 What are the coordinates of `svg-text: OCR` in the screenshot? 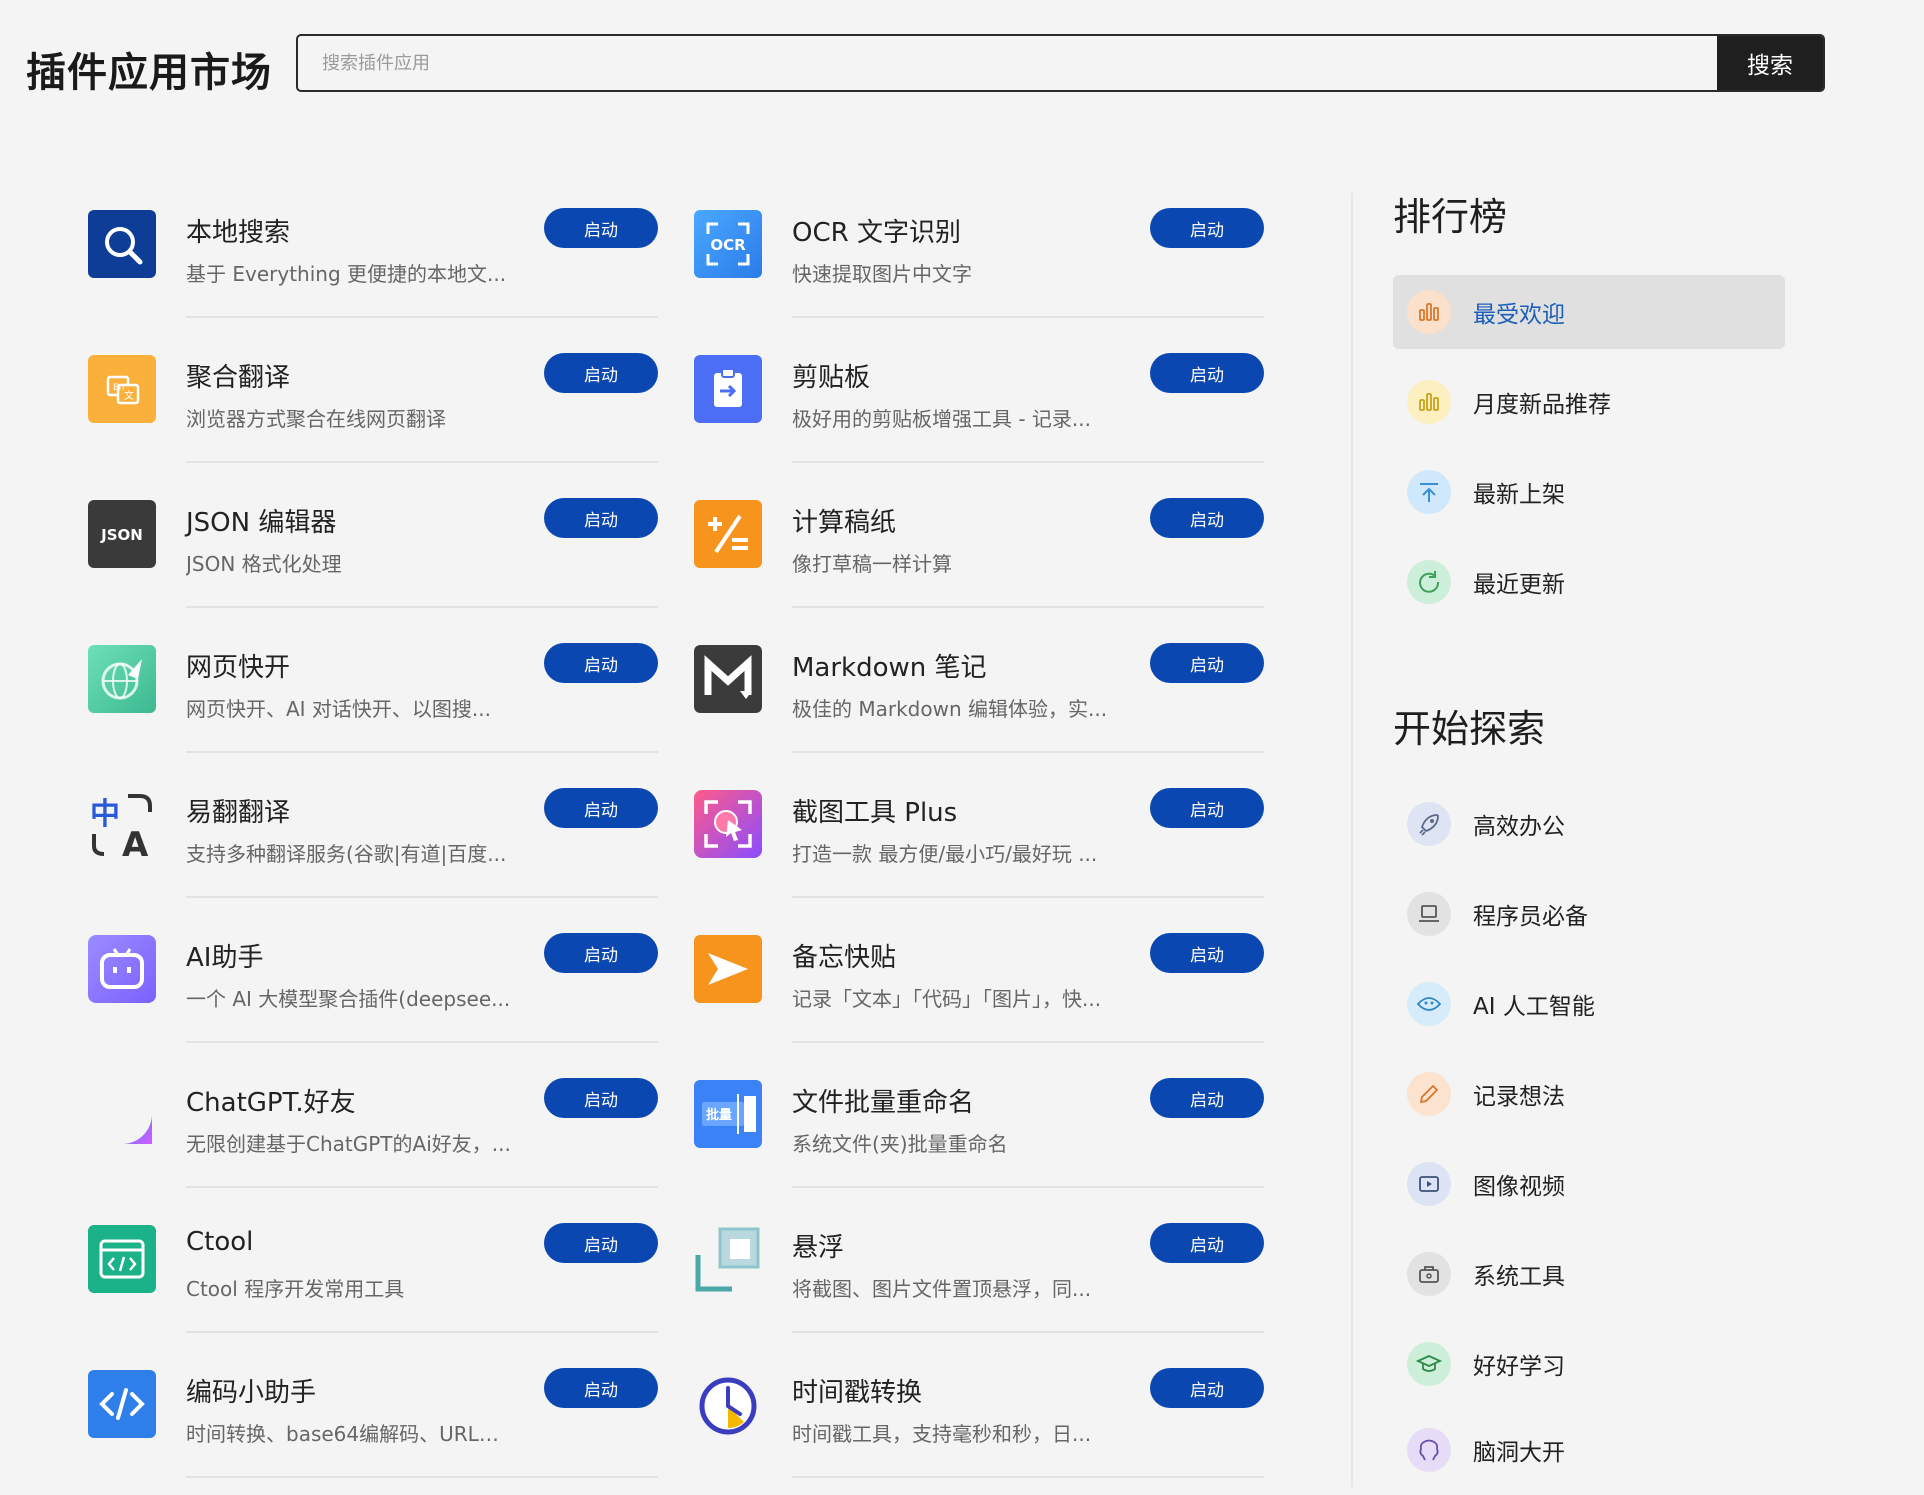 It's located at (728, 245).